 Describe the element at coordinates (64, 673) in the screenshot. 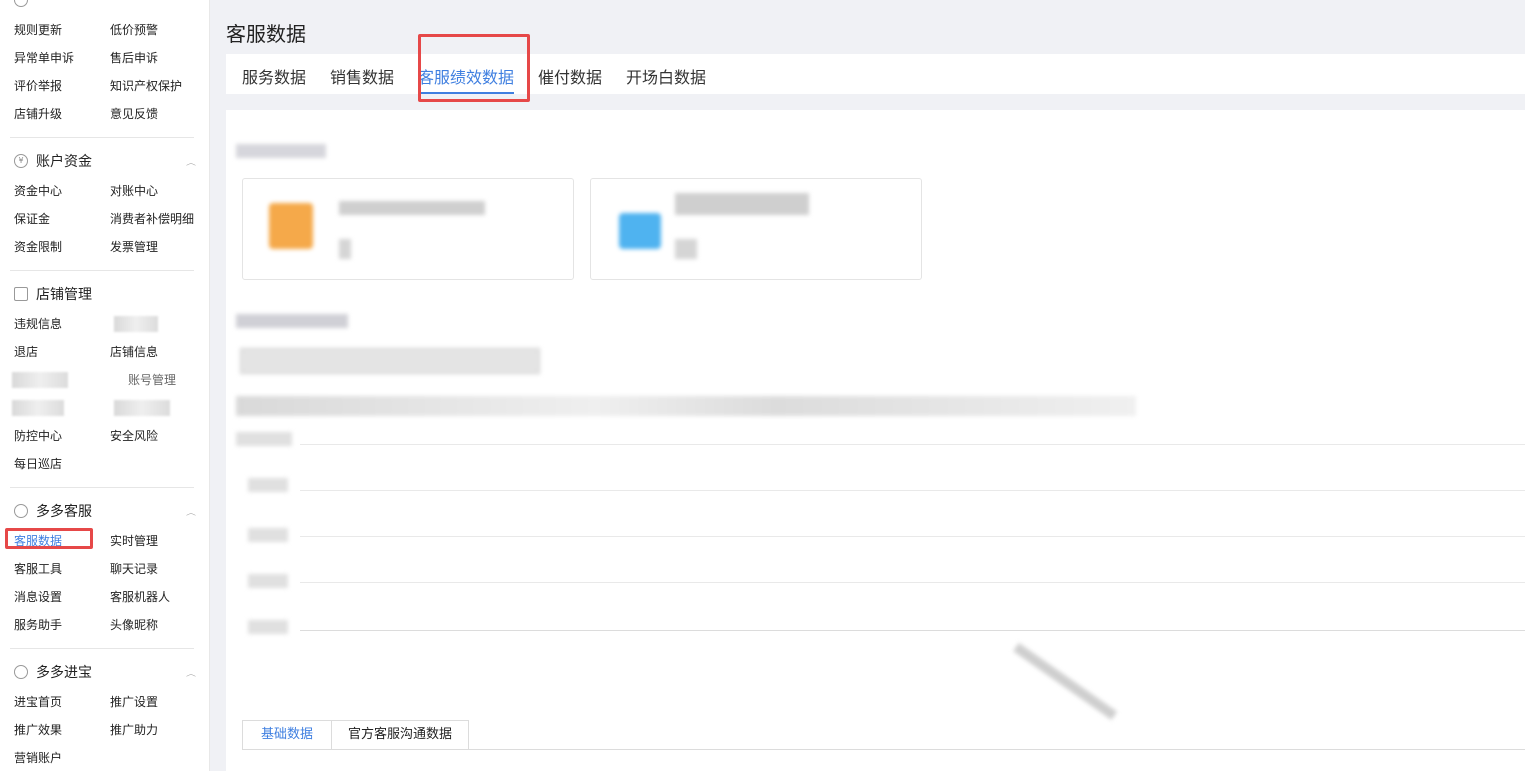

I see `section-title: 多多进宝` at that location.